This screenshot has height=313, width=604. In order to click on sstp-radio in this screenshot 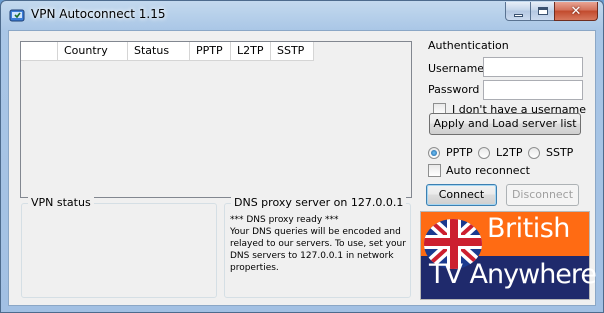, I will do `click(534, 153)`.